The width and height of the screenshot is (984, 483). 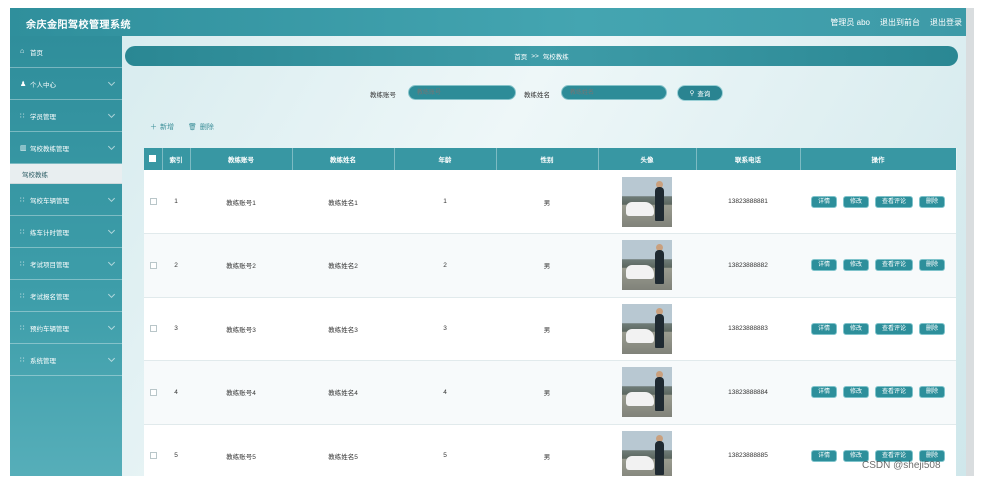 I want to click on breadcrumb-current: 驾校教练, so click(x=555, y=57).